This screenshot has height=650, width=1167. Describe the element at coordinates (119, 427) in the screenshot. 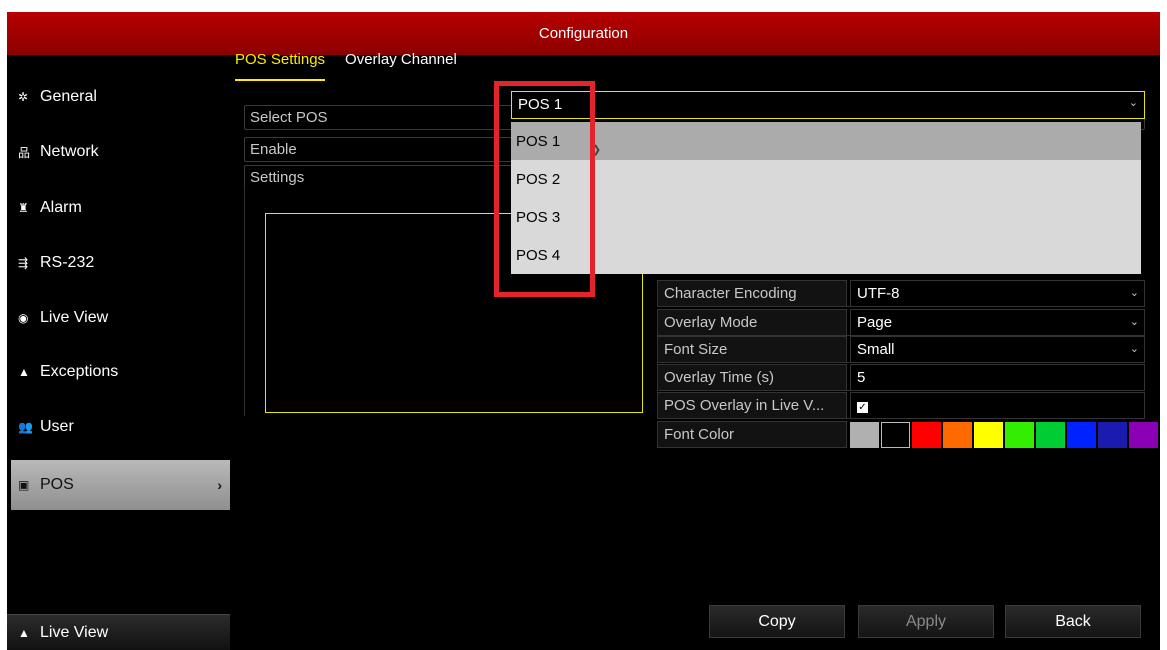

I see `sidebar-item-user: 👥 User` at that location.